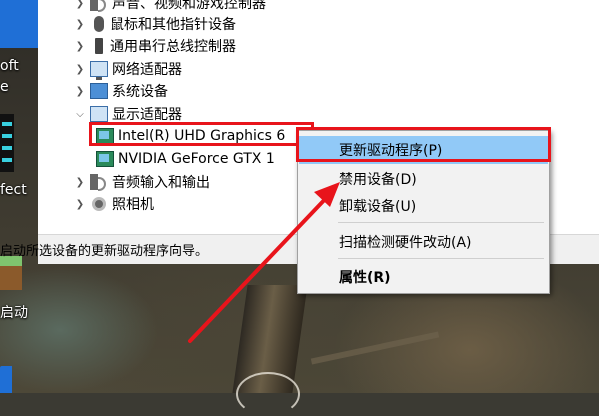 This screenshot has height=416, width=599. Describe the element at coordinates (264, 262) in the screenshot. I see `annotation-arrow` at that location.